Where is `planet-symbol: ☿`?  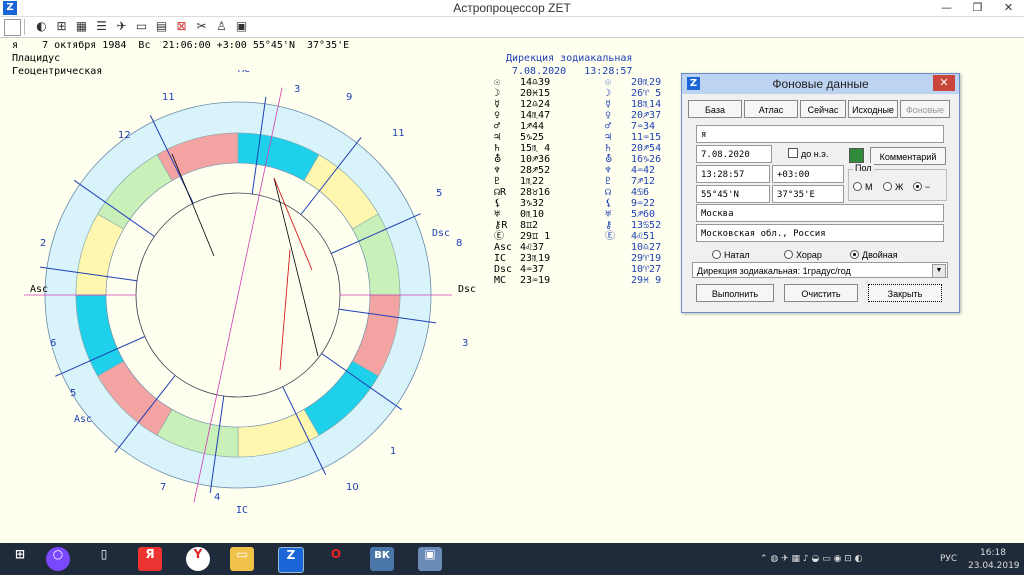
planet-symbol: ☿ is located at coordinates (497, 104).